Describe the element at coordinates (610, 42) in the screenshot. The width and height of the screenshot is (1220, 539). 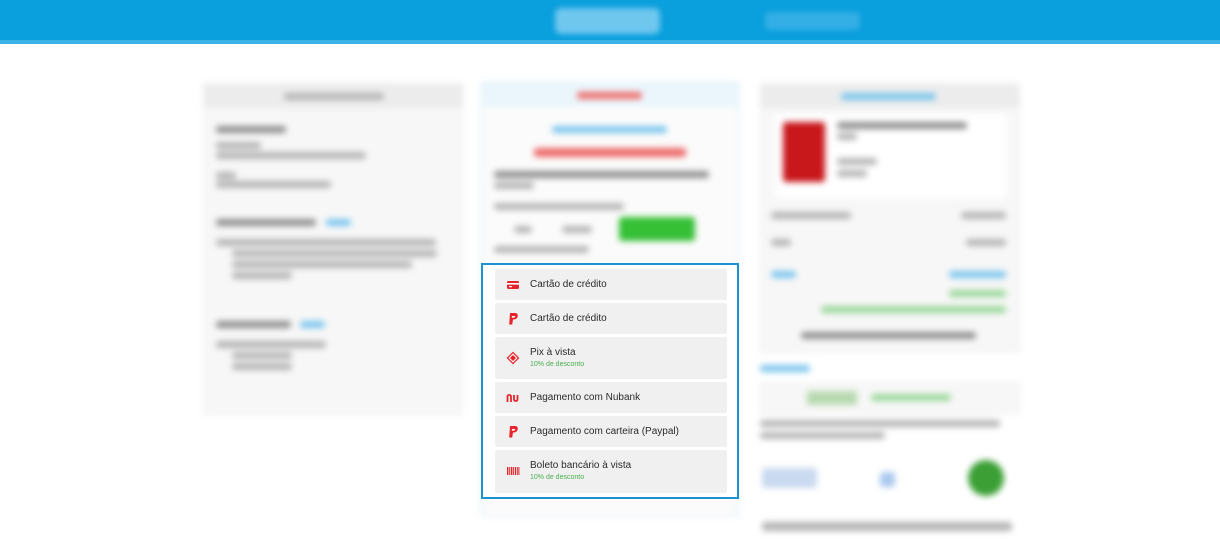
I see `header-shade` at that location.